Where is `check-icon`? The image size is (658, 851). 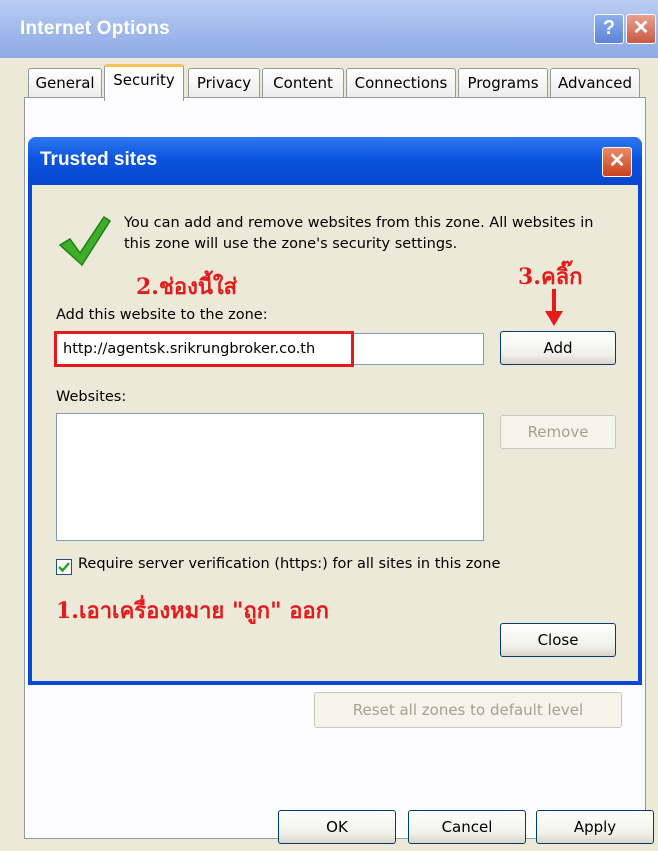 check-icon is located at coordinates (64, 567).